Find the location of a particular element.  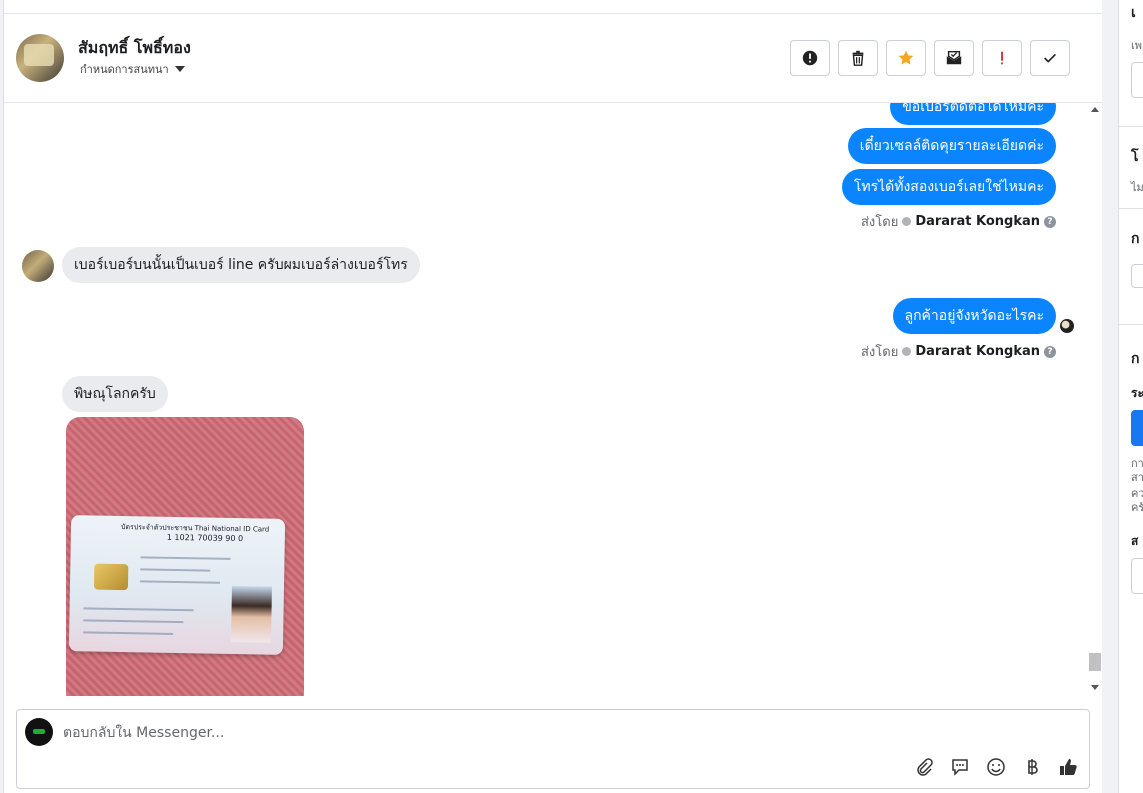

page-avatar is located at coordinates (39, 732).